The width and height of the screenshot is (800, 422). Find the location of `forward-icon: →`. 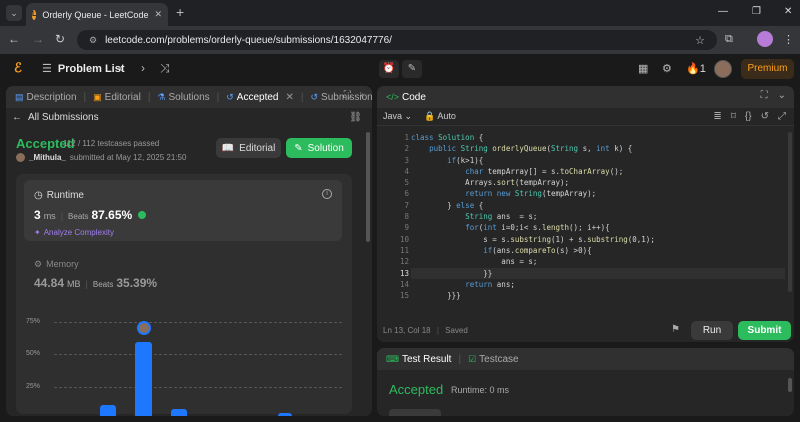

forward-icon: → is located at coordinates (38, 39).